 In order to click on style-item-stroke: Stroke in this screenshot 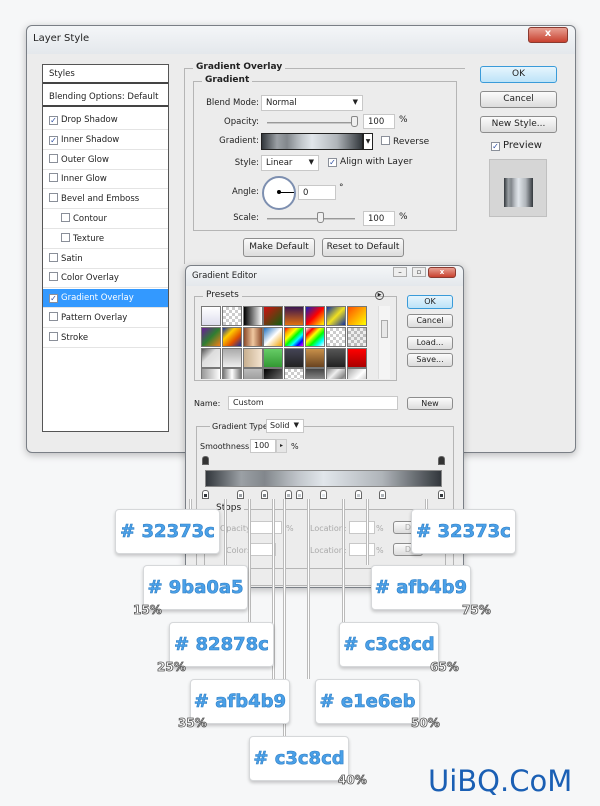, I will do `click(105, 338)`.